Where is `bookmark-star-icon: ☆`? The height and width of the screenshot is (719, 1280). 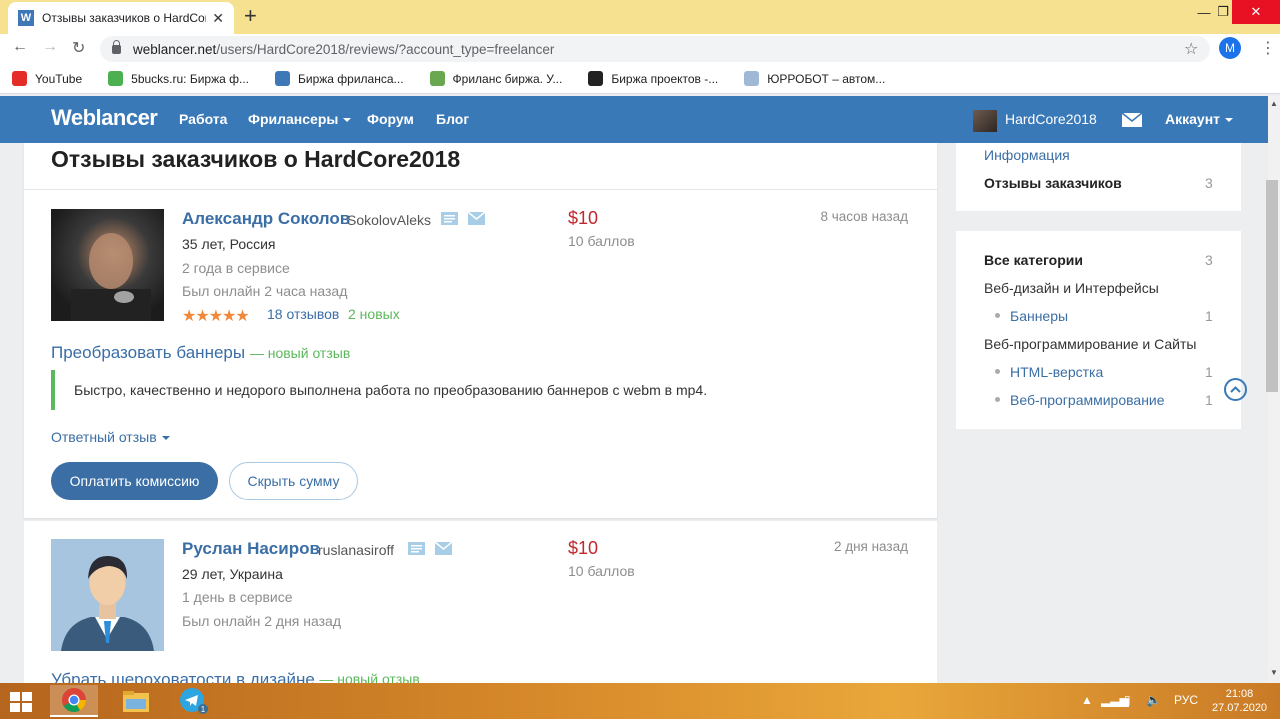 bookmark-star-icon: ☆ is located at coordinates (1191, 49).